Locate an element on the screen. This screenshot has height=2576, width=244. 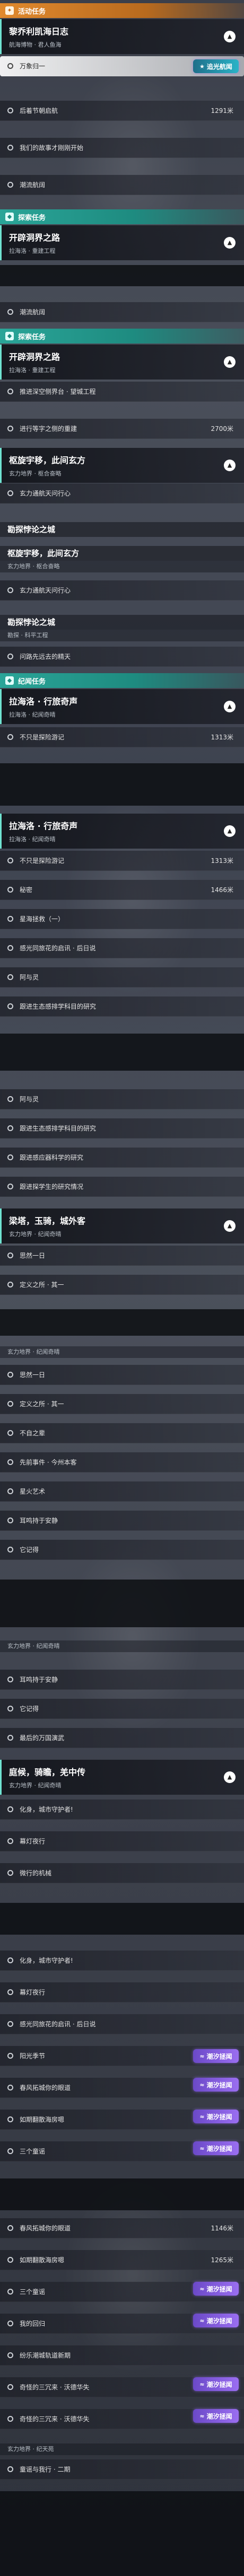
list-item: 跟进感应器科学的研究 is located at coordinates (122, 1158).